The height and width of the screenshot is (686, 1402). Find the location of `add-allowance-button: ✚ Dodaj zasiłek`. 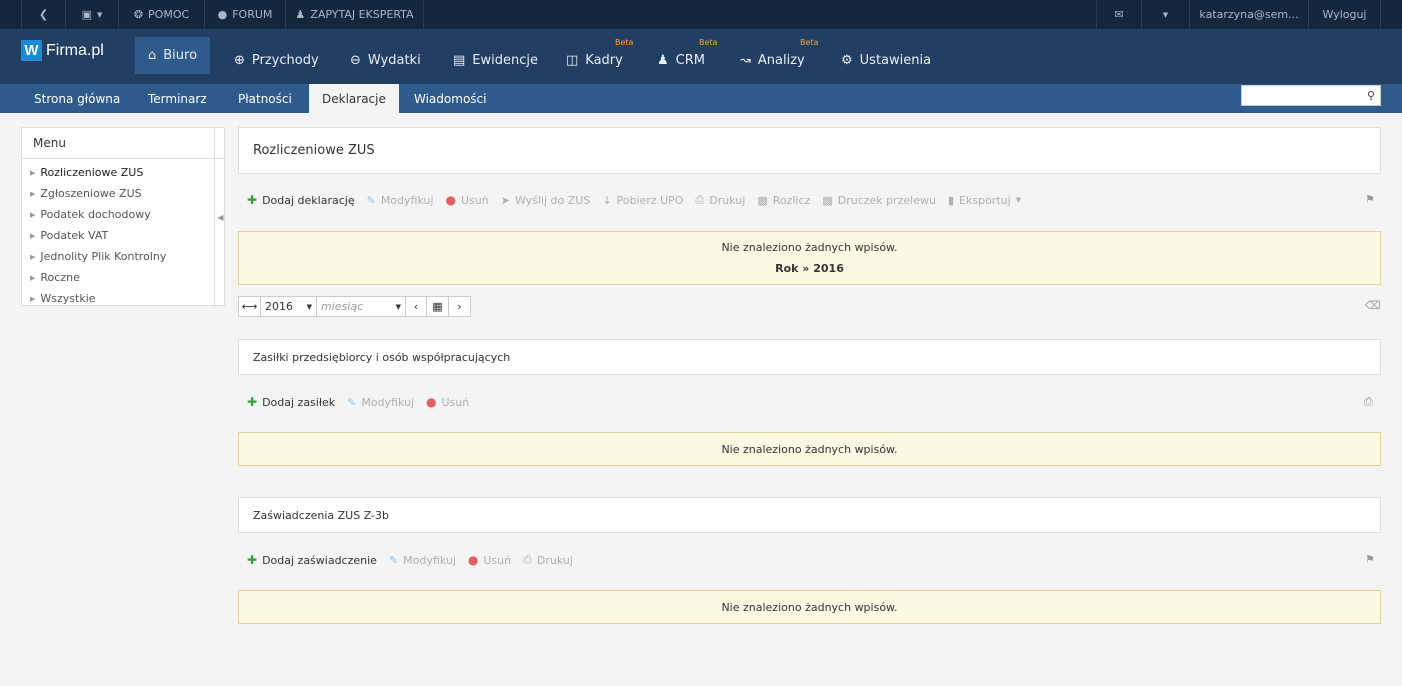

add-allowance-button: ✚ Dodaj zasiłek is located at coordinates (291, 402).